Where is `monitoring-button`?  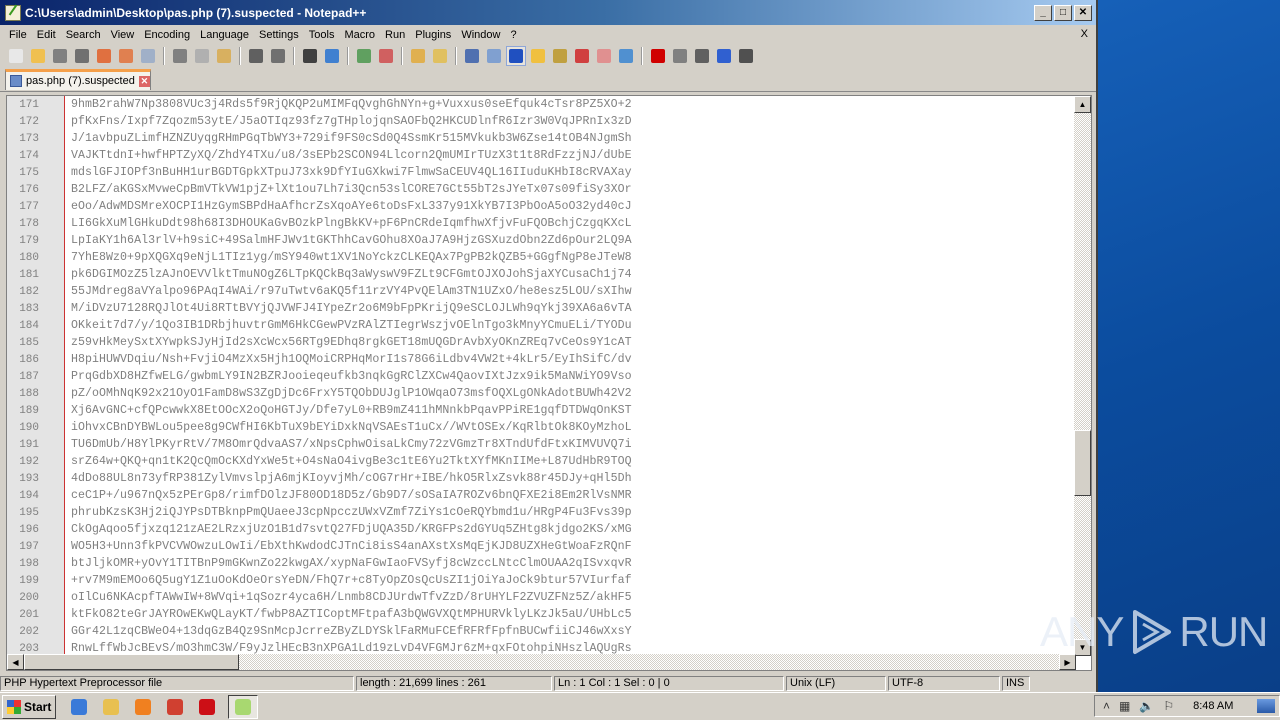
monitoring-button is located at coordinates (626, 56).